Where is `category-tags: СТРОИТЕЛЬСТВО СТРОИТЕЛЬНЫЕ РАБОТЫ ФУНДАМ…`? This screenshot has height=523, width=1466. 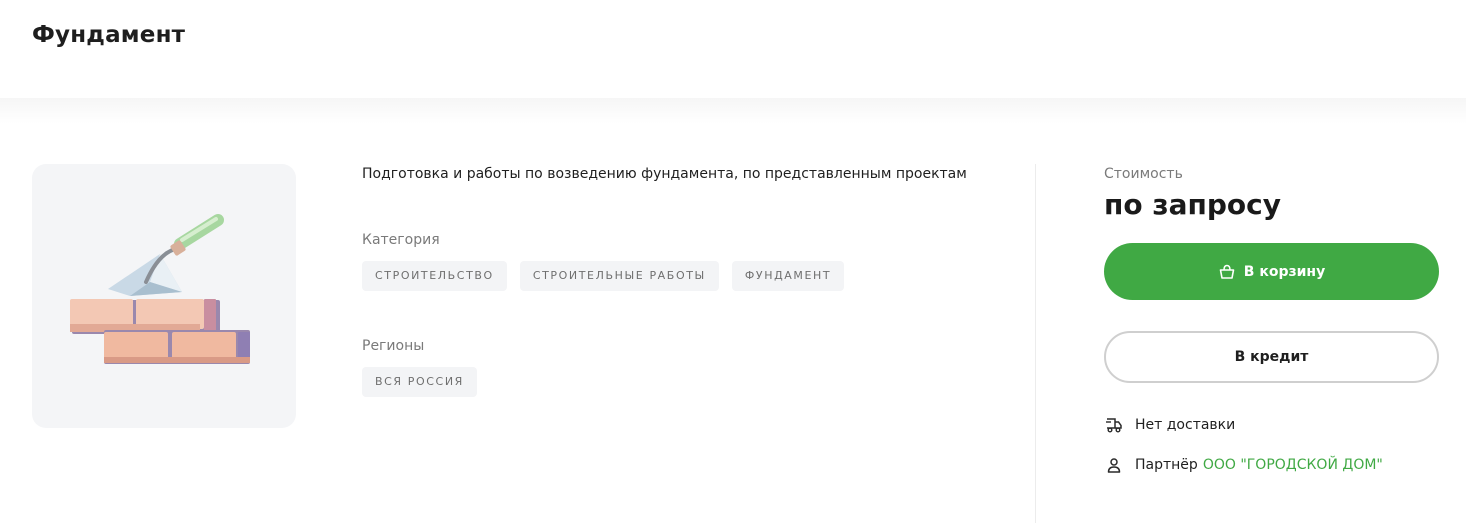
category-tags: СТРОИТЕЛЬСТВО СТРОИТЕЛЬНЫЕ РАБОТЫ ФУНДАМ… is located at coordinates (603, 276).